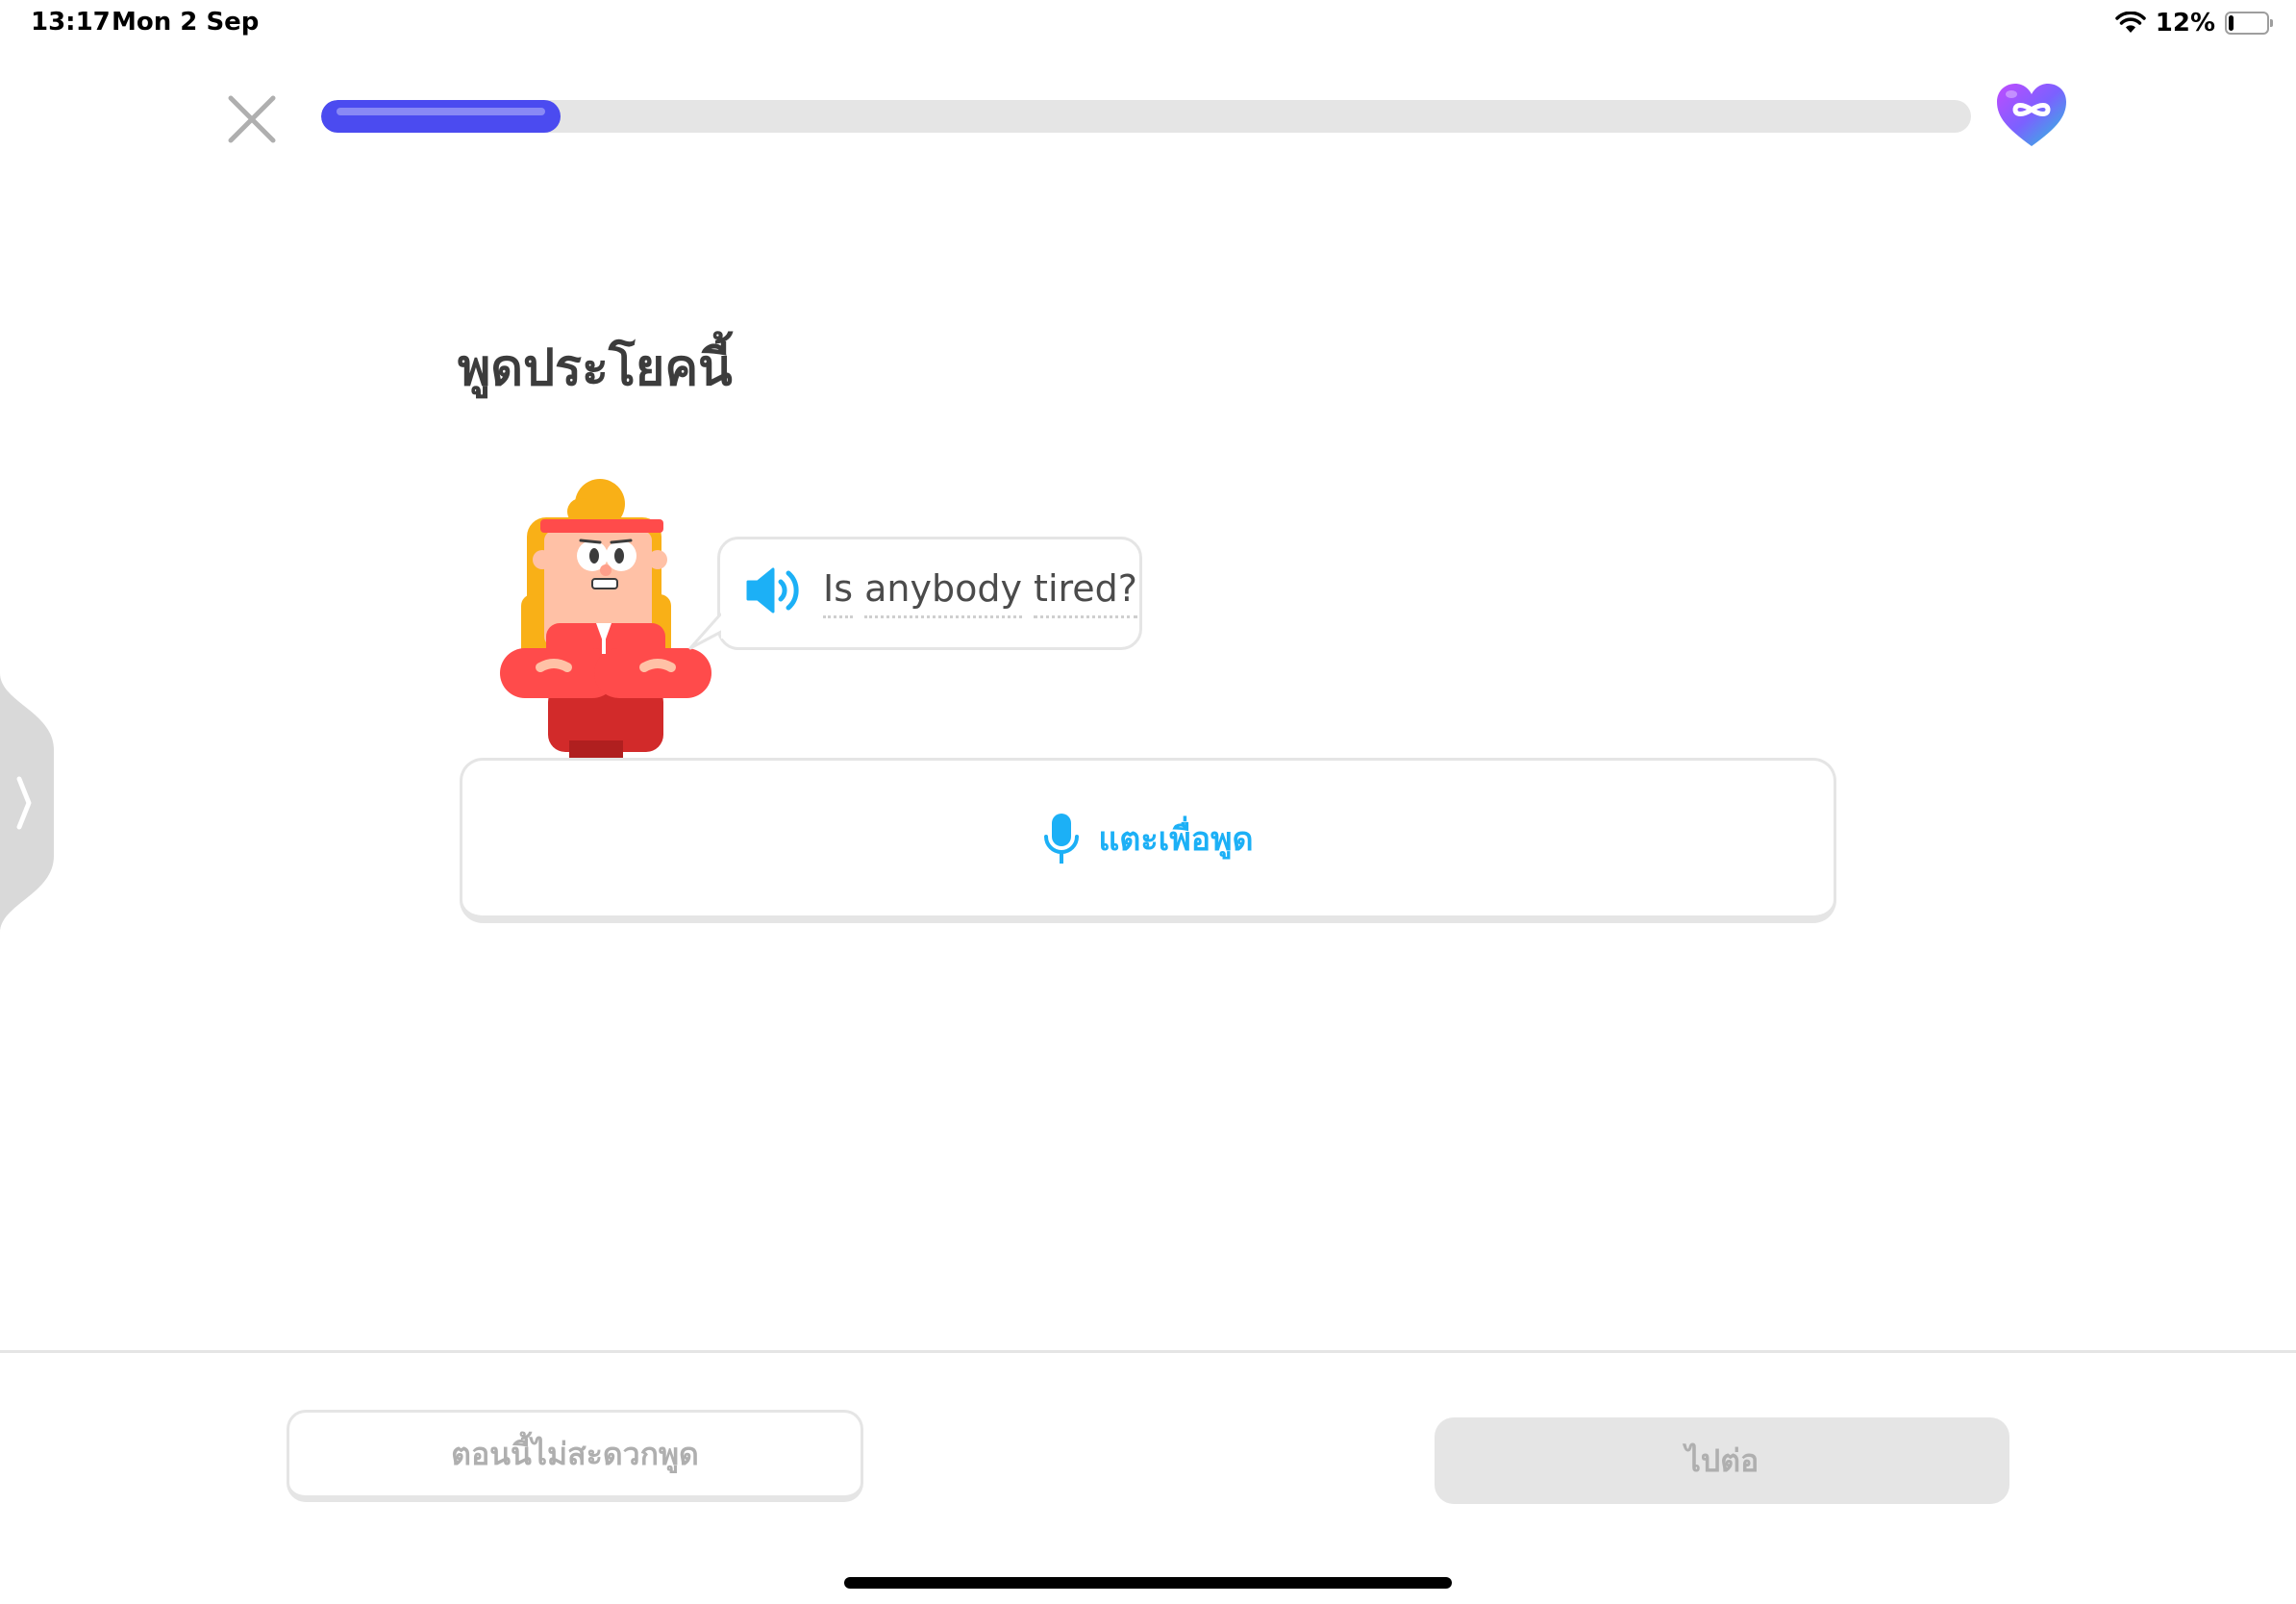 The height and width of the screenshot is (1604, 2296). What do you see at coordinates (2130, 22) in the screenshot?
I see `wifi-icon` at bounding box center [2130, 22].